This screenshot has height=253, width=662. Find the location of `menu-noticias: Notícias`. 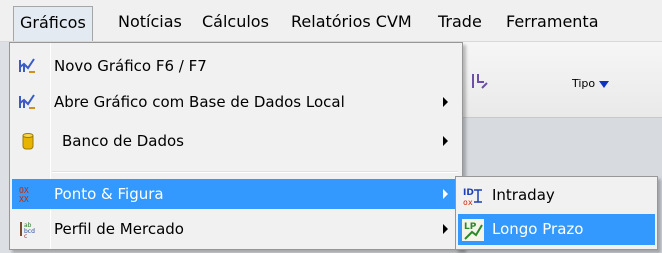

menu-noticias: Notícias is located at coordinates (150, 23).